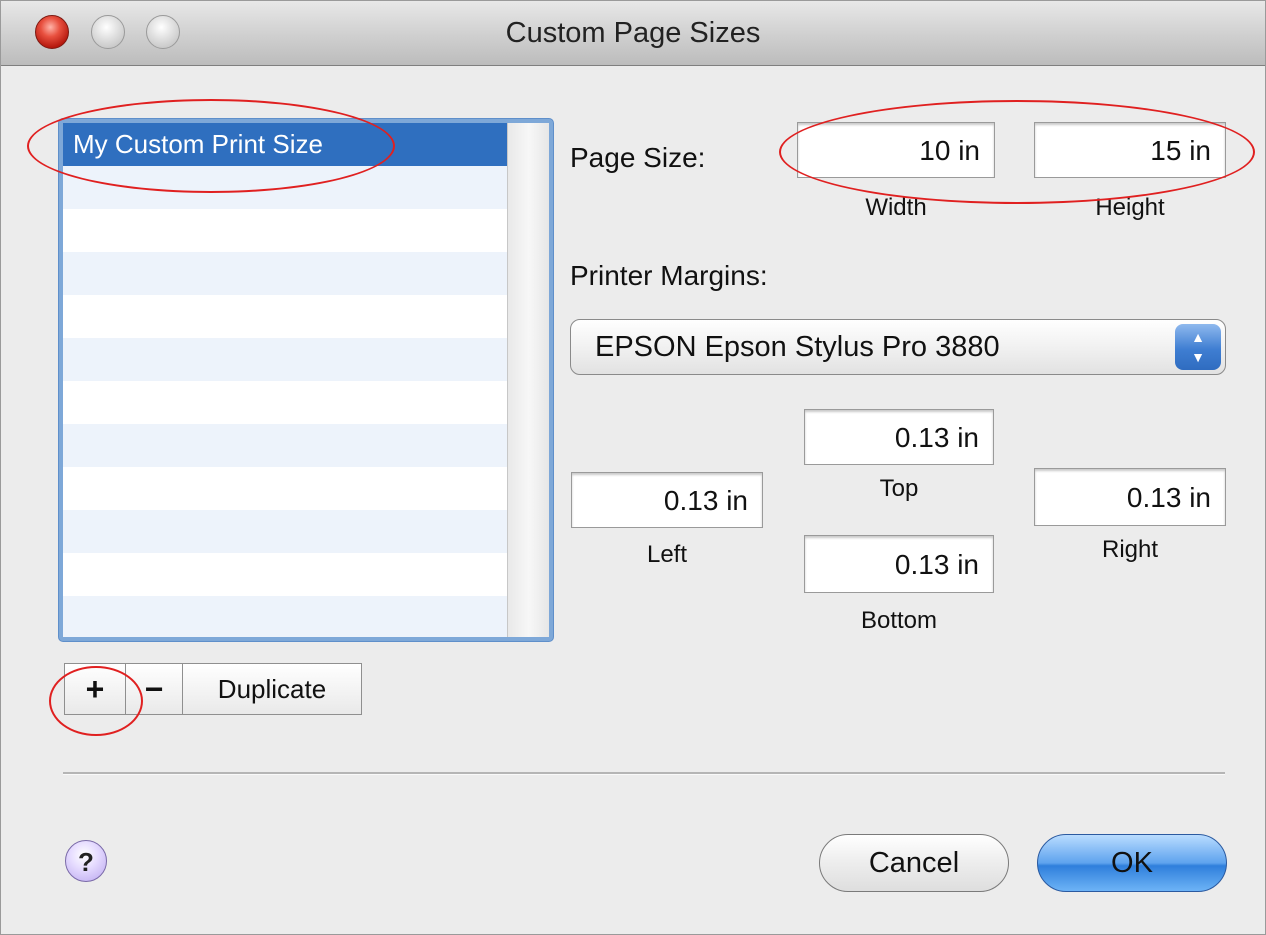  What do you see at coordinates (1130, 549) in the screenshot?
I see `right-caption: Right` at bounding box center [1130, 549].